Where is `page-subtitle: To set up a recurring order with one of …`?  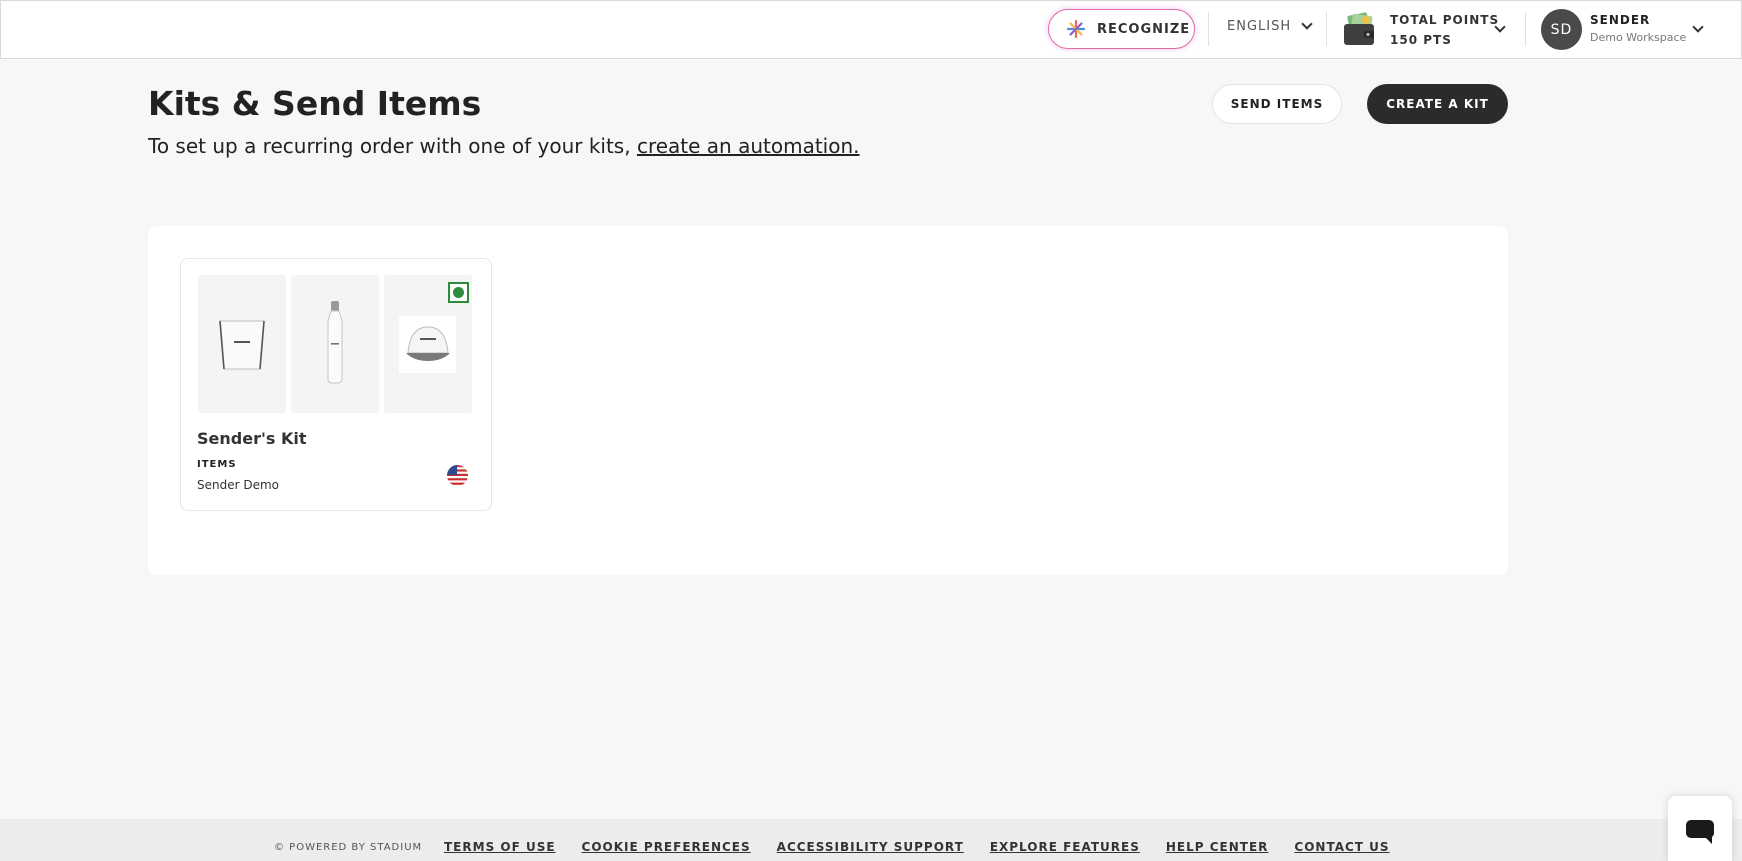
page-subtitle: To set up a recurring order with one of … is located at coordinates (504, 146).